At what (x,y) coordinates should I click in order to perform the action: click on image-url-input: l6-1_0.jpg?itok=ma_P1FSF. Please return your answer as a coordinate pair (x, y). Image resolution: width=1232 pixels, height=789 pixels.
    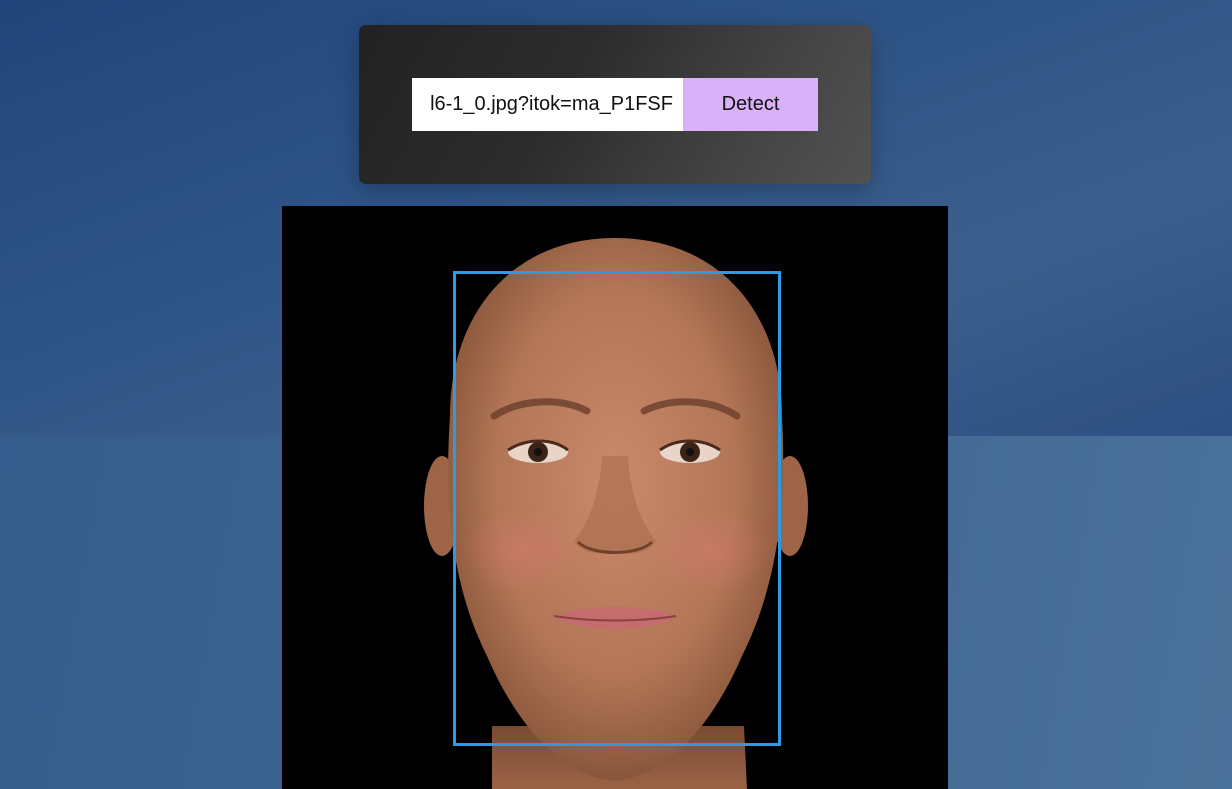
    Looking at the image, I should click on (547, 104).